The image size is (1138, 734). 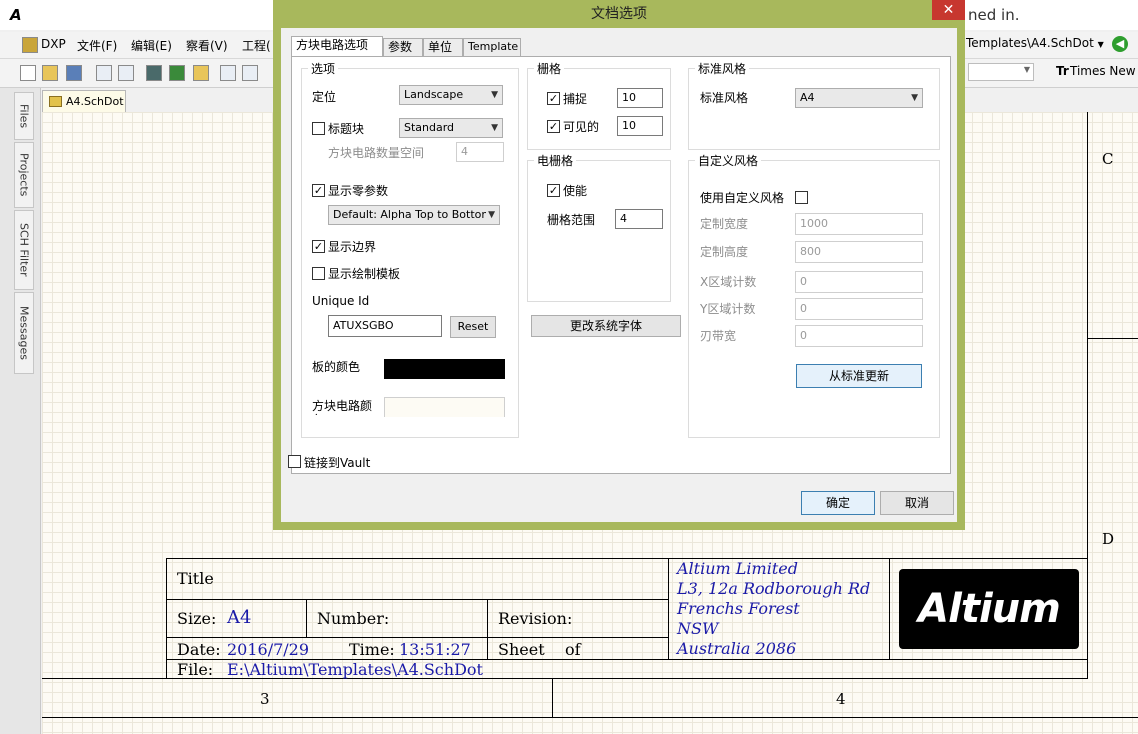 I want to click on ref-zones-style-select: Default: Alpha Top to Bottom ▼, so click(x=414, y=215).